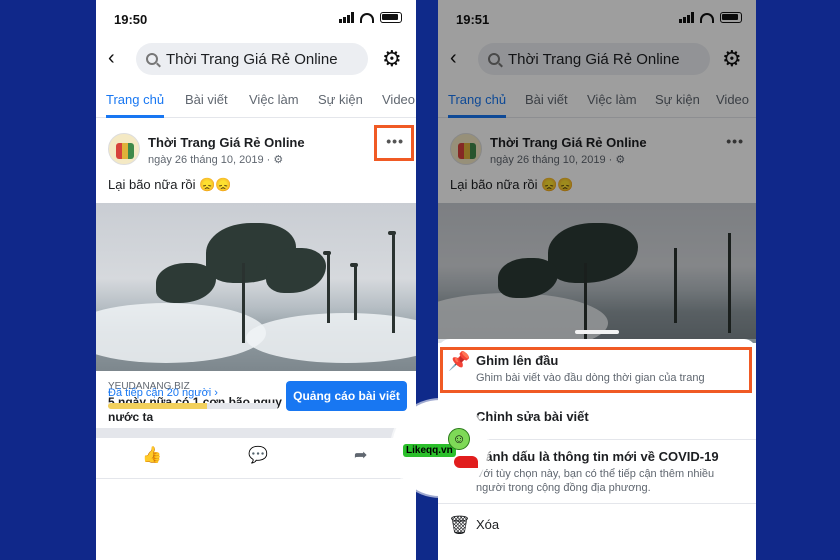 This screenshot has height=560, width=840. Describe the element at coordinates (597, 529) in the screenshot. I see `menu-item-delete: 🗑 Xóa` at that location.